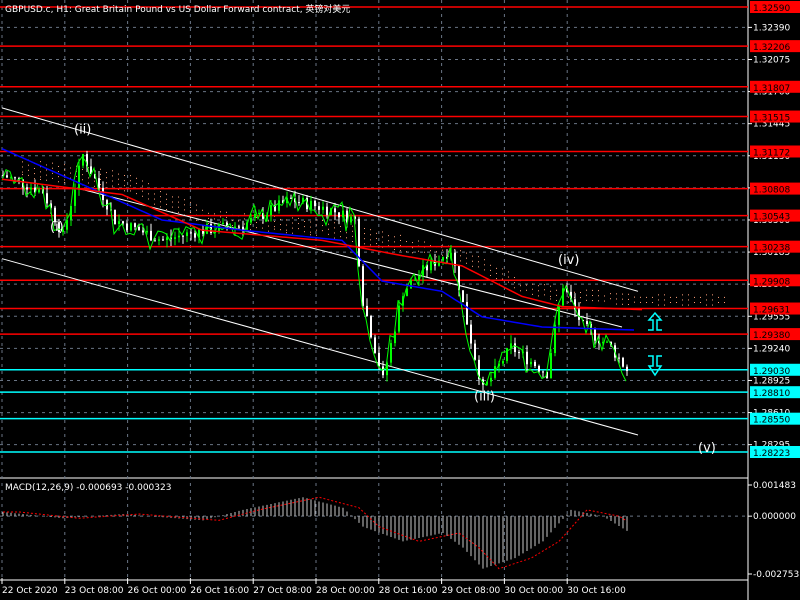 This screenshot has width=800, height=600. I want to click on price-label: 1.29240, so click(771, 349).